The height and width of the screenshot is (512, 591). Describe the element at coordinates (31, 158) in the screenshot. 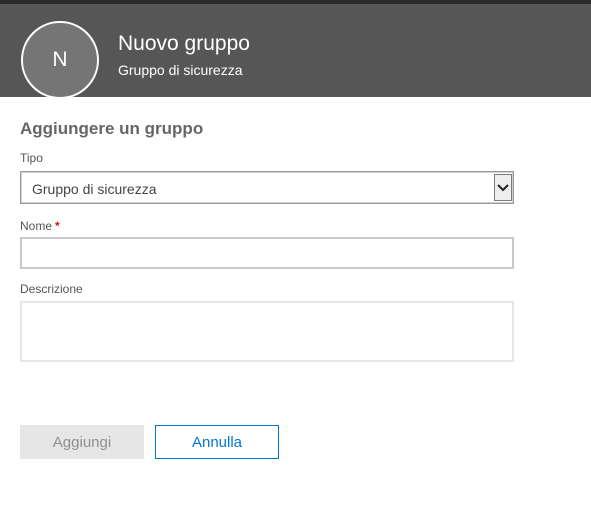

I see `type-label: Tipo` at that location.